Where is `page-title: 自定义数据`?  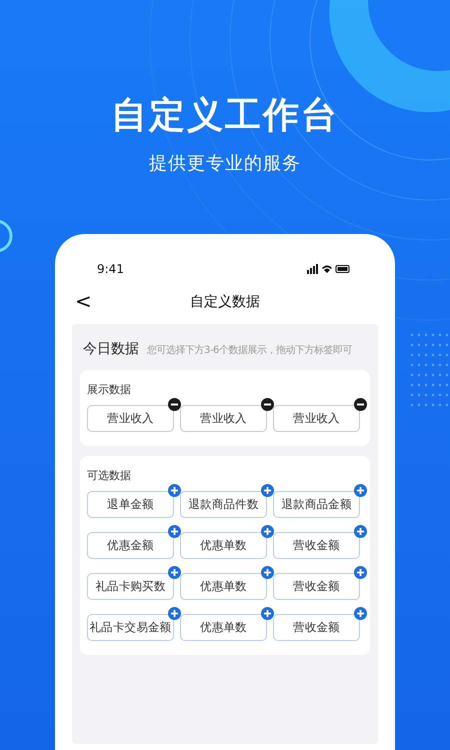
page-title: 自定义数据 is located at coordinates (225, 302).